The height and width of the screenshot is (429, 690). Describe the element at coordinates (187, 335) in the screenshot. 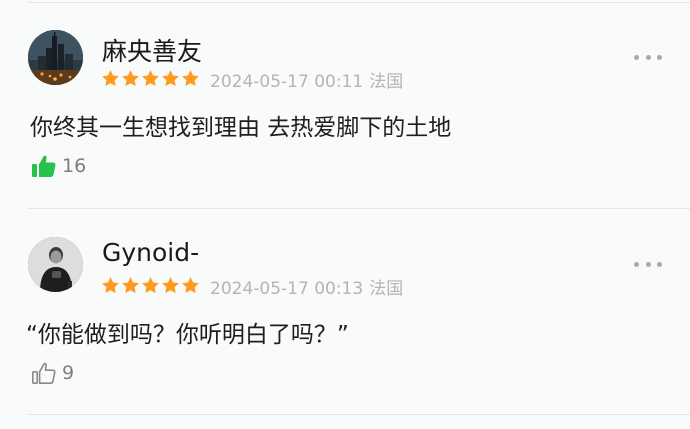

I see `comment-text: “你能做到吗？你听明白了吗？”` at that location.